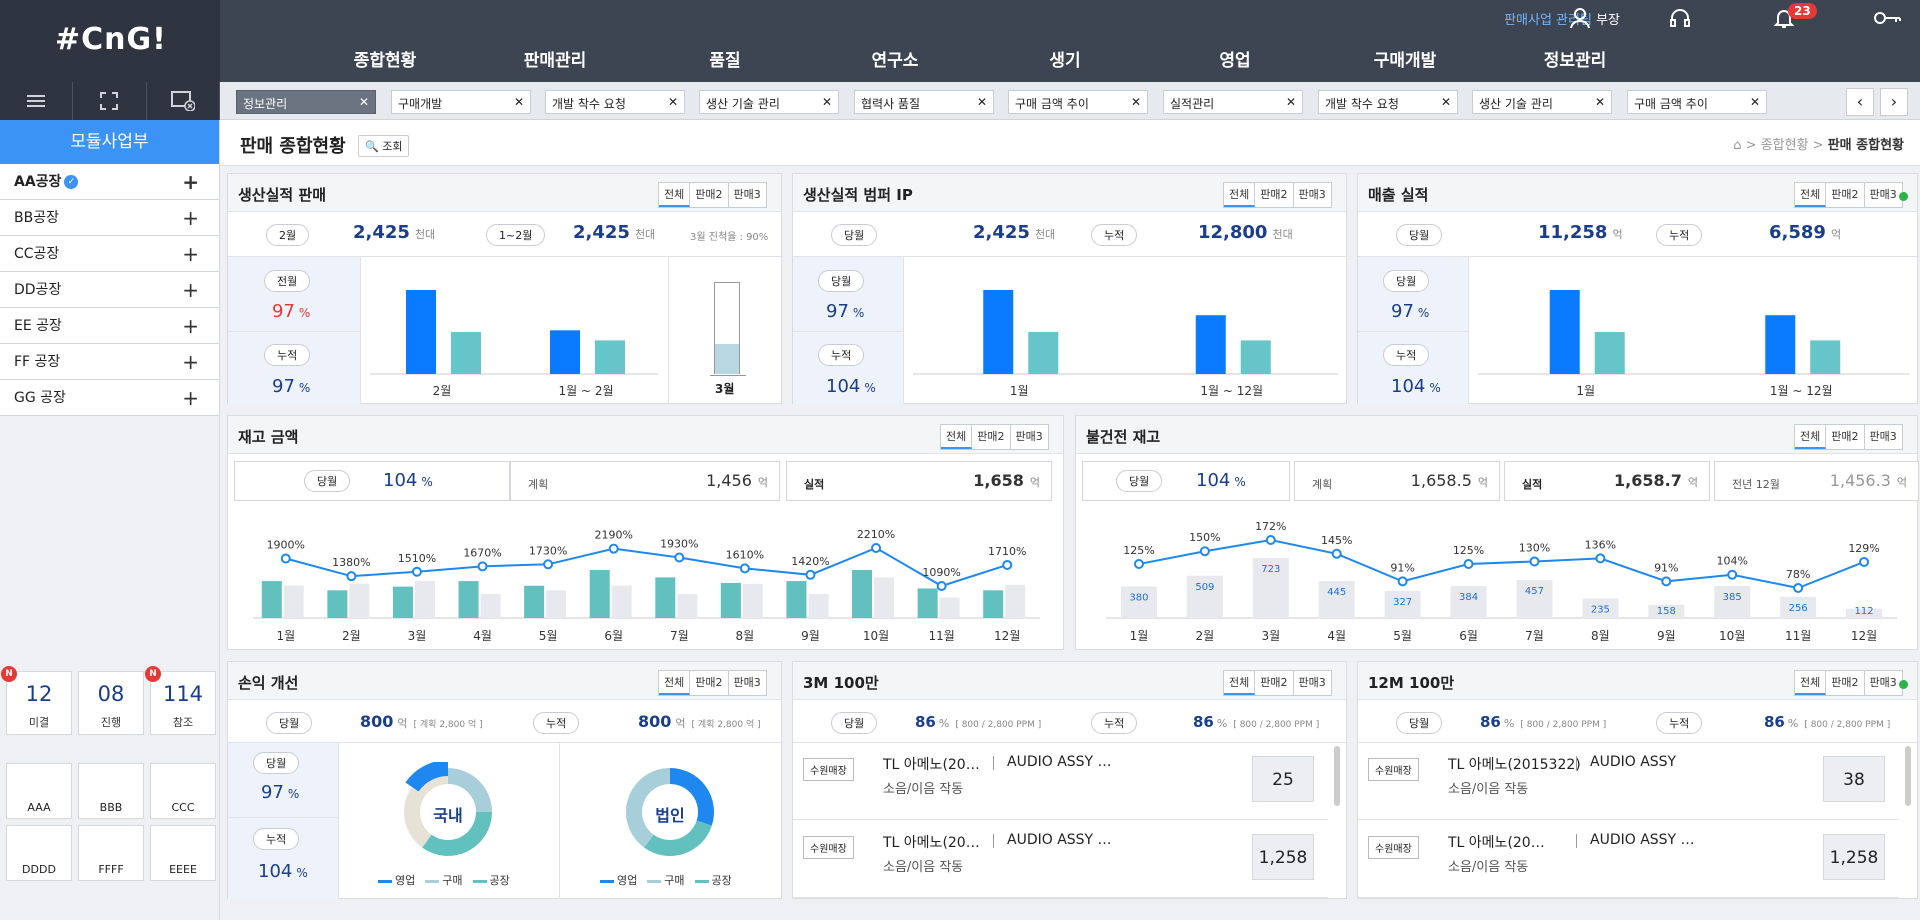  What do you see at coordinates (384, 146) in the screenshot?
I see `search-button: 🔍 조회` at bounding box center [384, 146].